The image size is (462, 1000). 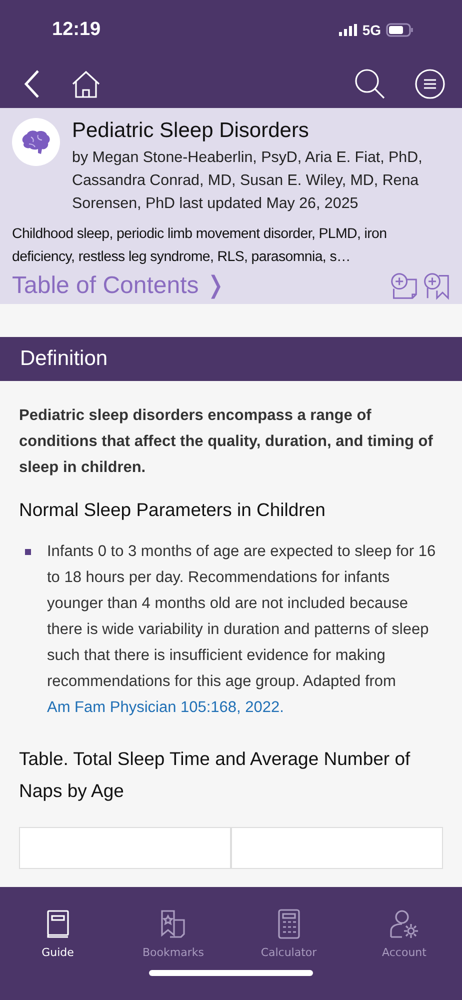 I want to click on tab-bar-item: Account, so click(x=404, y=933).